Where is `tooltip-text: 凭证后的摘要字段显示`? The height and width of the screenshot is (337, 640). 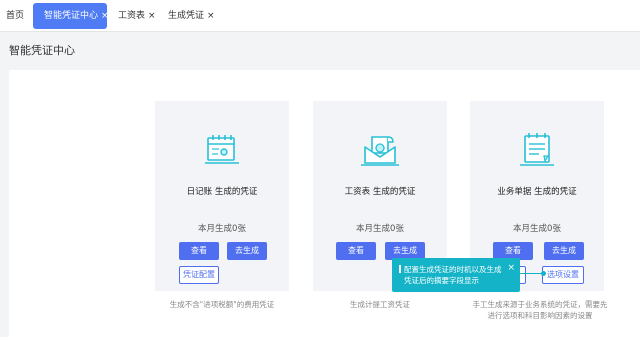 tooltip-text: 凭证后的摘要字段显示 is located at coordinates (441, 280).